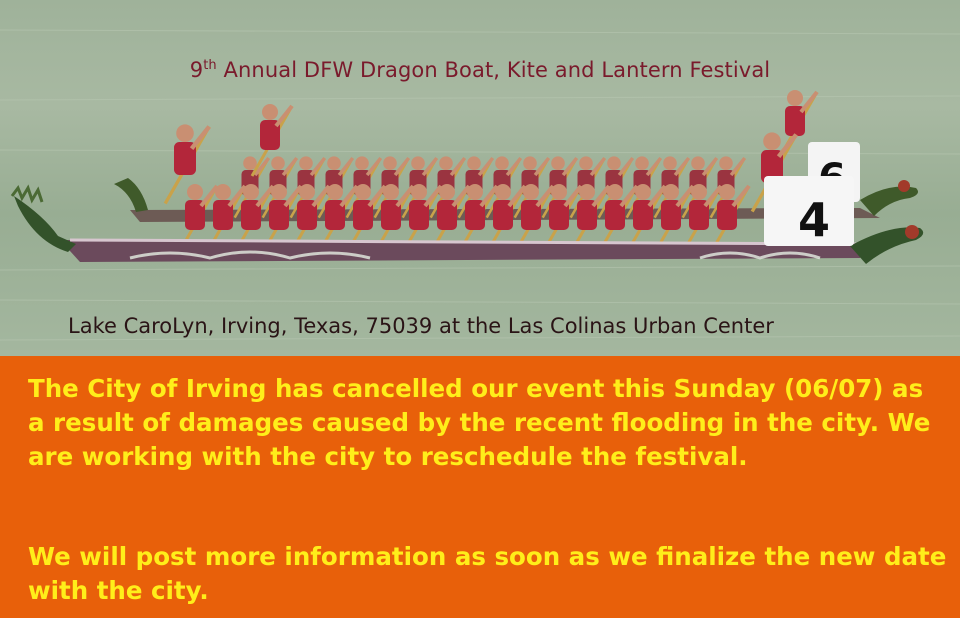  Describe the element at coordinates (814, 220) in the screenshot. I see `boat-number-4: 4` at that location.